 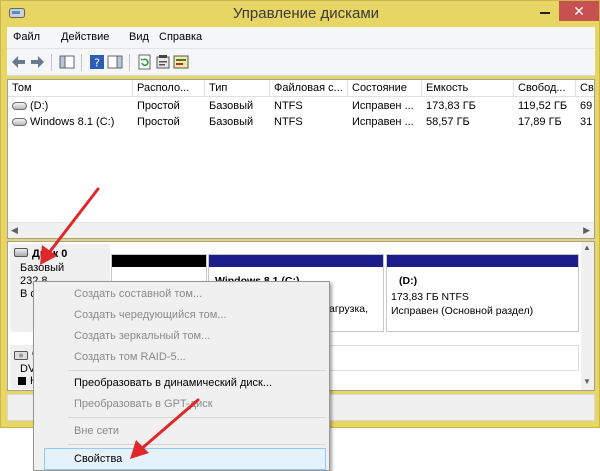 I want to click on scroll-left-icon: ◀, so click(x=14, y=230).